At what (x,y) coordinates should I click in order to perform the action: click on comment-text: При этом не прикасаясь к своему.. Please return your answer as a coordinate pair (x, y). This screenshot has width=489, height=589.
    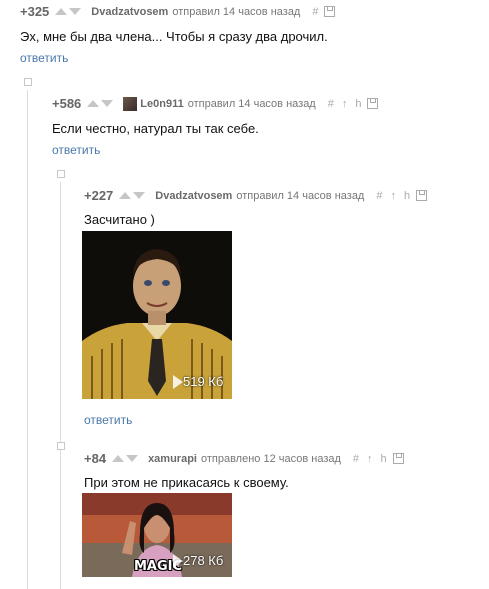
    Looking at the image, I should click on (186, 482).